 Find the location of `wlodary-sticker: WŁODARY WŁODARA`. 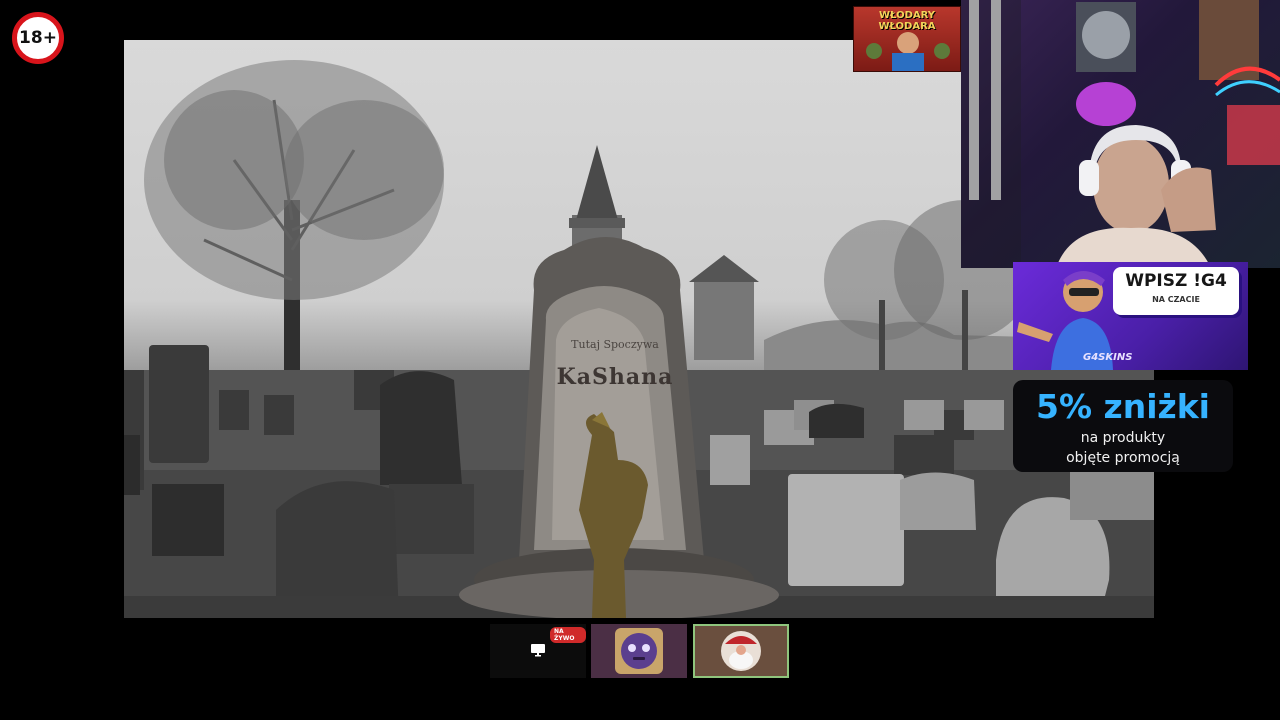

wlodary-sticker: WŁODARY WŁODARA is located at coordinates (907, 39).